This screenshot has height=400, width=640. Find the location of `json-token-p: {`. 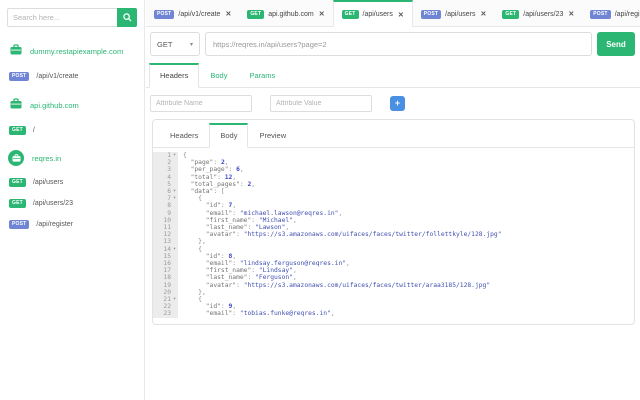

json-token-p: { is located at coordinates (192, 249).